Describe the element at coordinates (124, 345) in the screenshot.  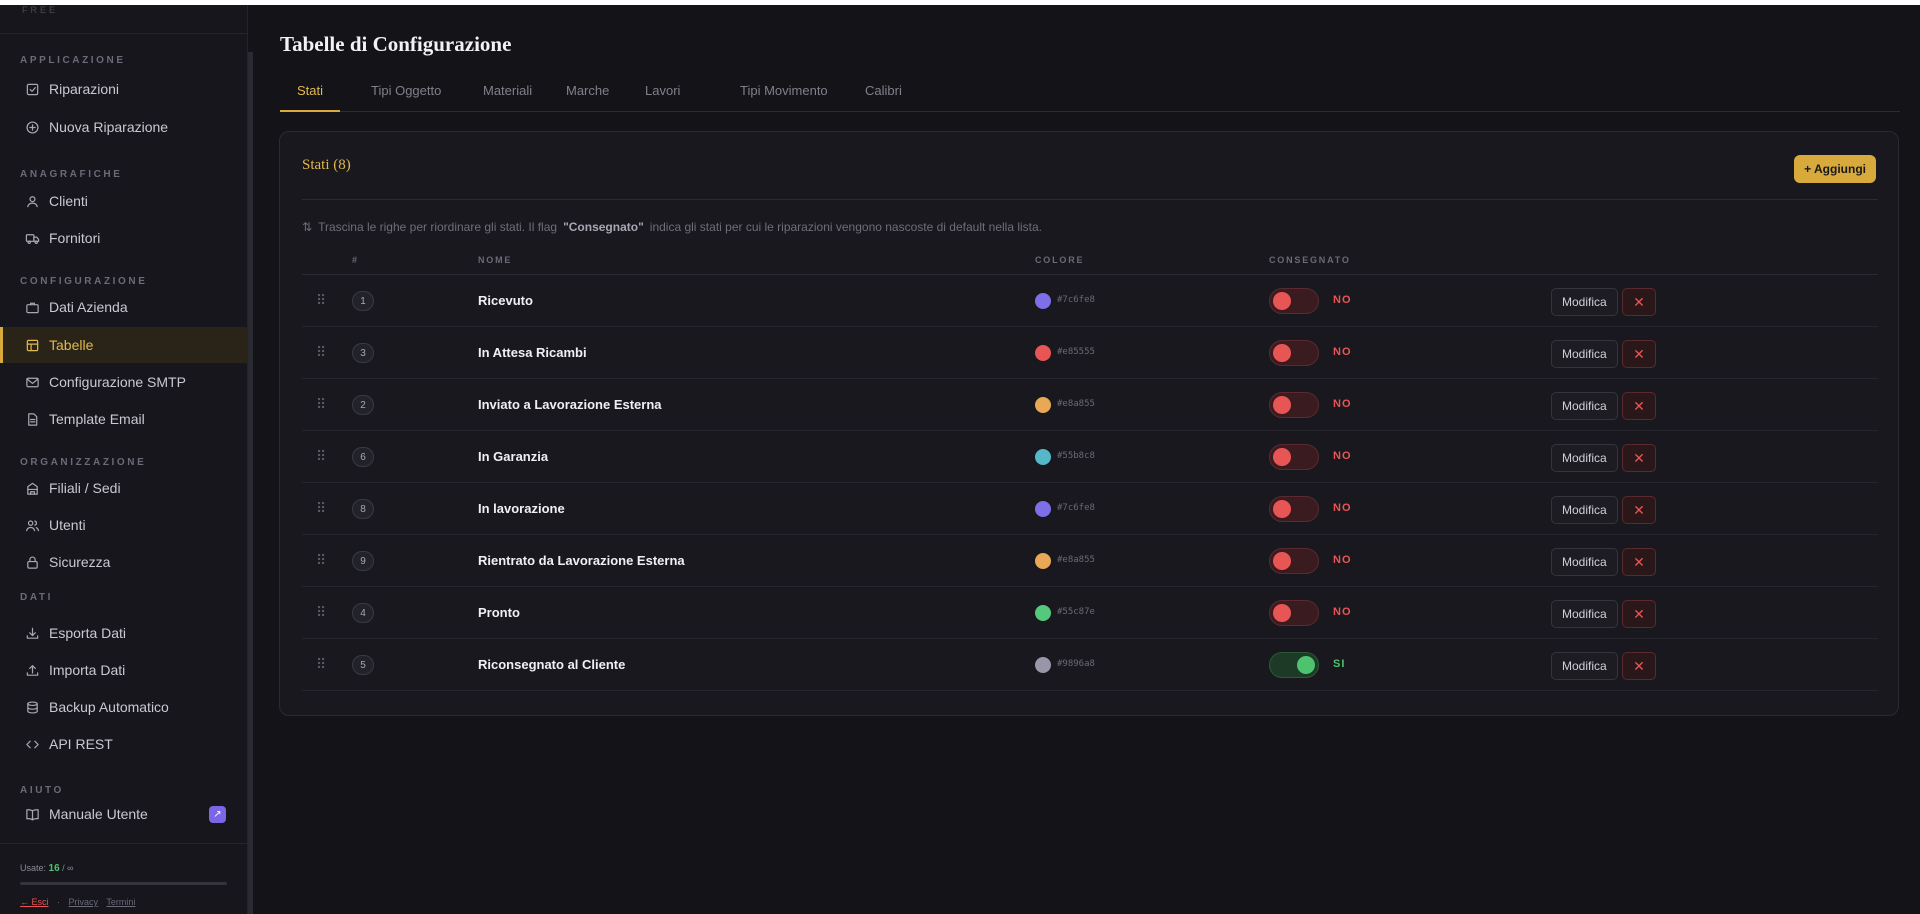
I see `sidebar-item-tabelle: Tabelle` at that location.